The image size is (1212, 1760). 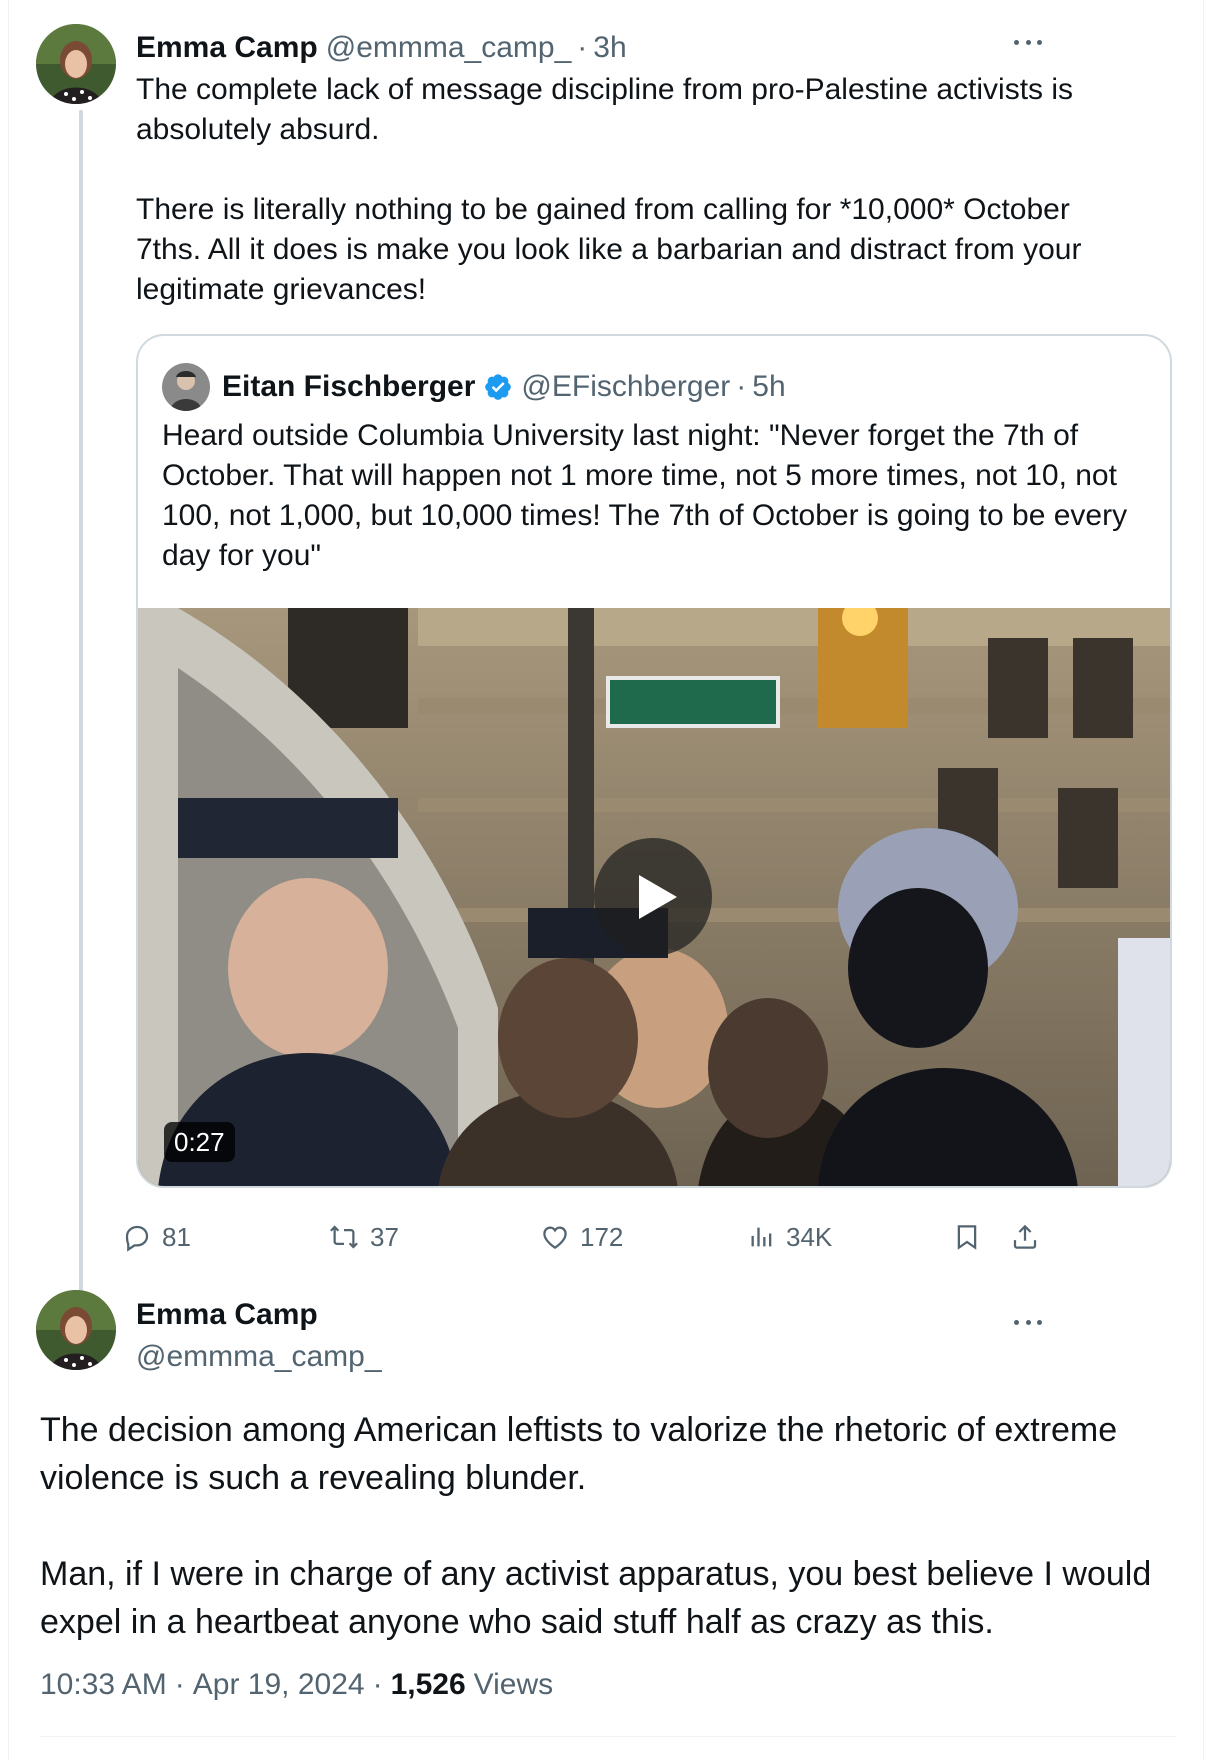 I want to click on like-count: 172, so click(x=602, y=1236).